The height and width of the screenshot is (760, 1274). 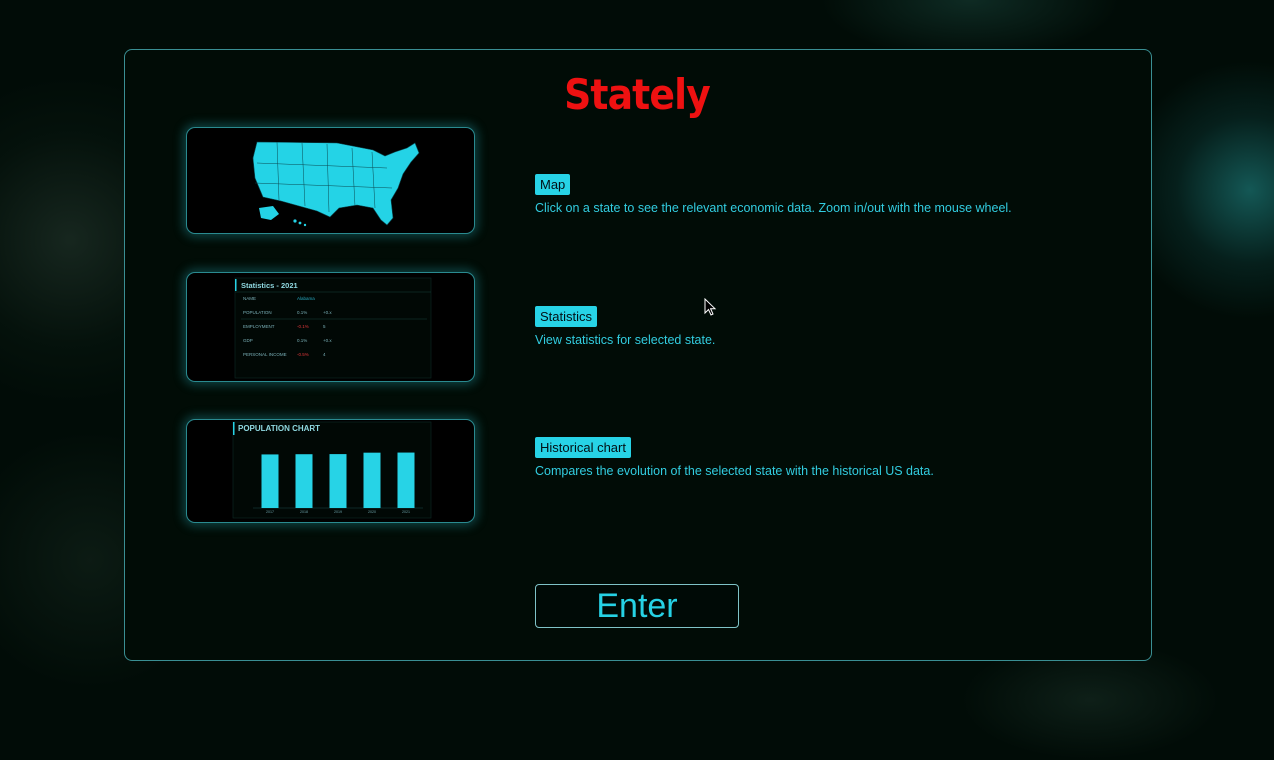 I want to click on population-chart-image: POPULATION CHART 2017 2018 2019 2020 2021, so click(x=332, y=470).